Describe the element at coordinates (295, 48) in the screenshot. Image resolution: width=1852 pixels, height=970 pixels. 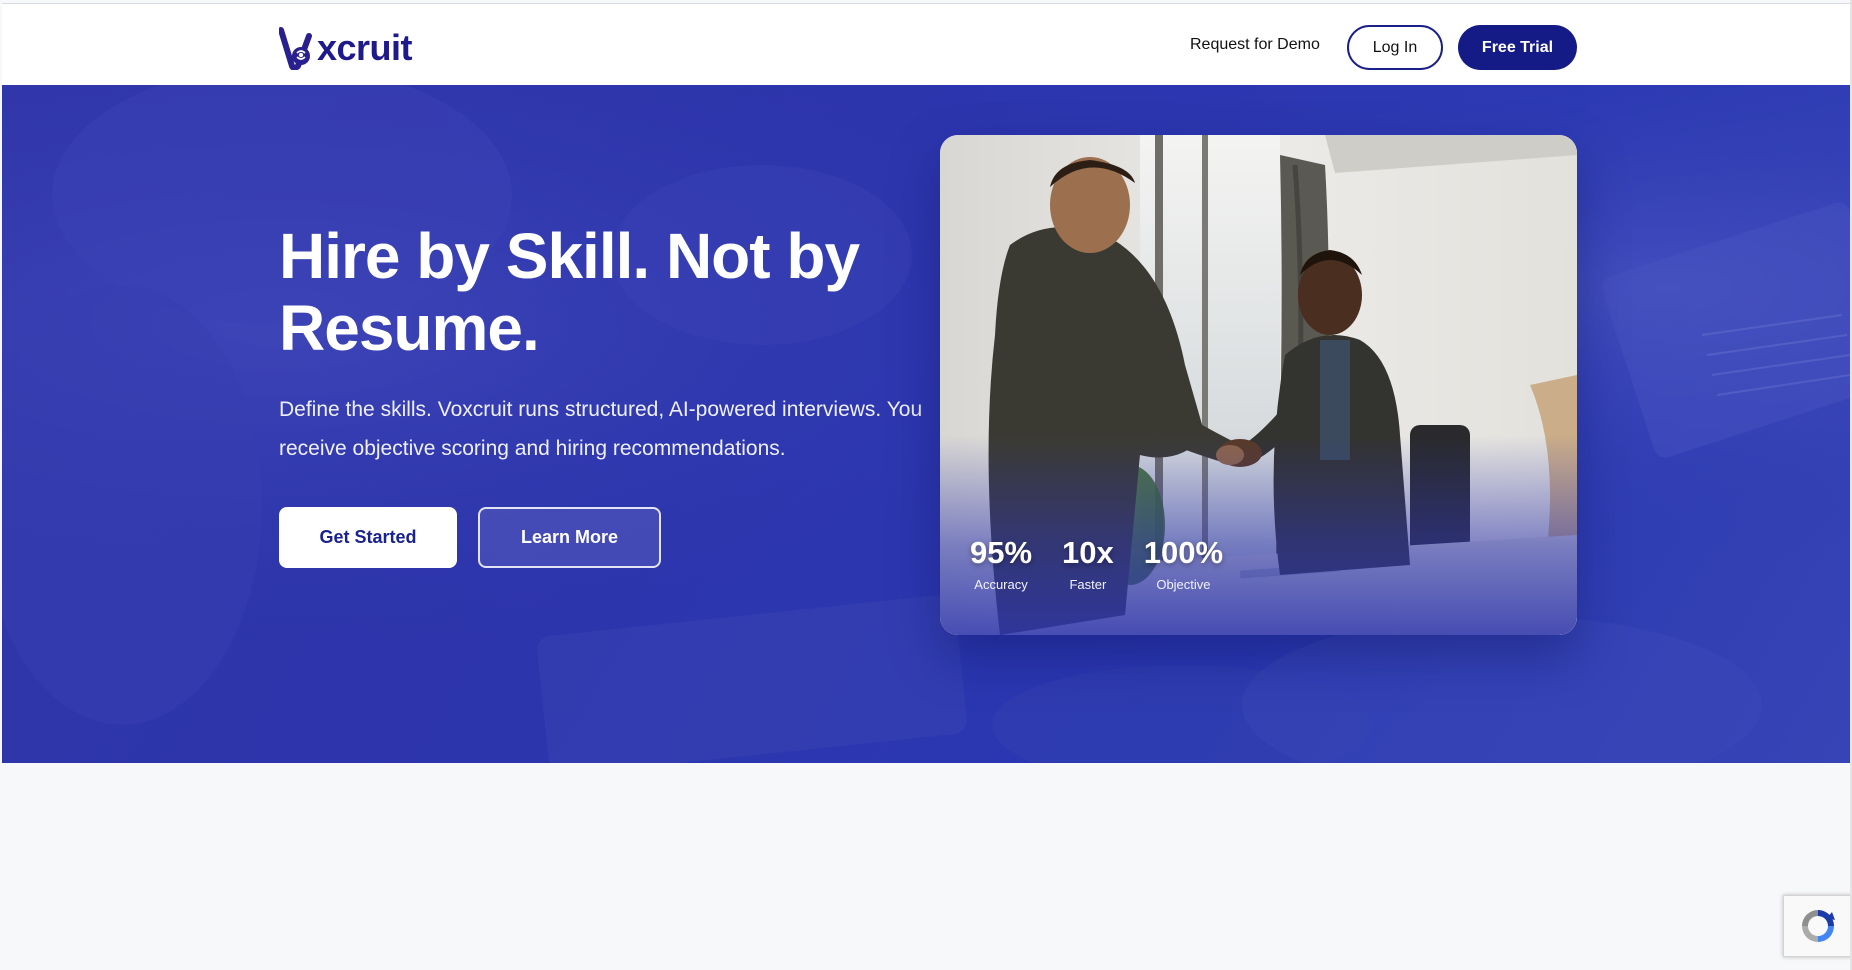
I see `voxcruit-logo-mark-icon` at that location.